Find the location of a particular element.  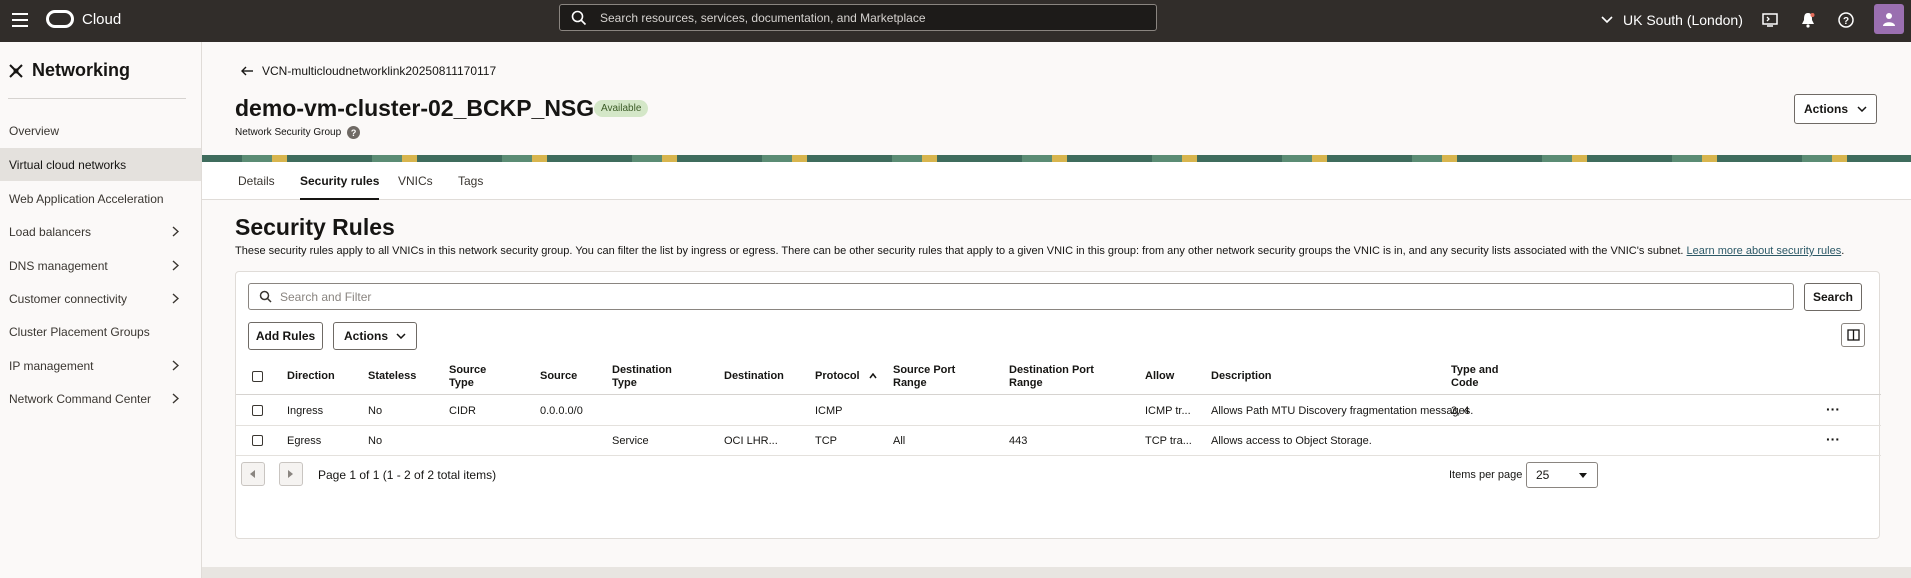

items-per-page-label: Items per page is located at coordinates (1486, 475).